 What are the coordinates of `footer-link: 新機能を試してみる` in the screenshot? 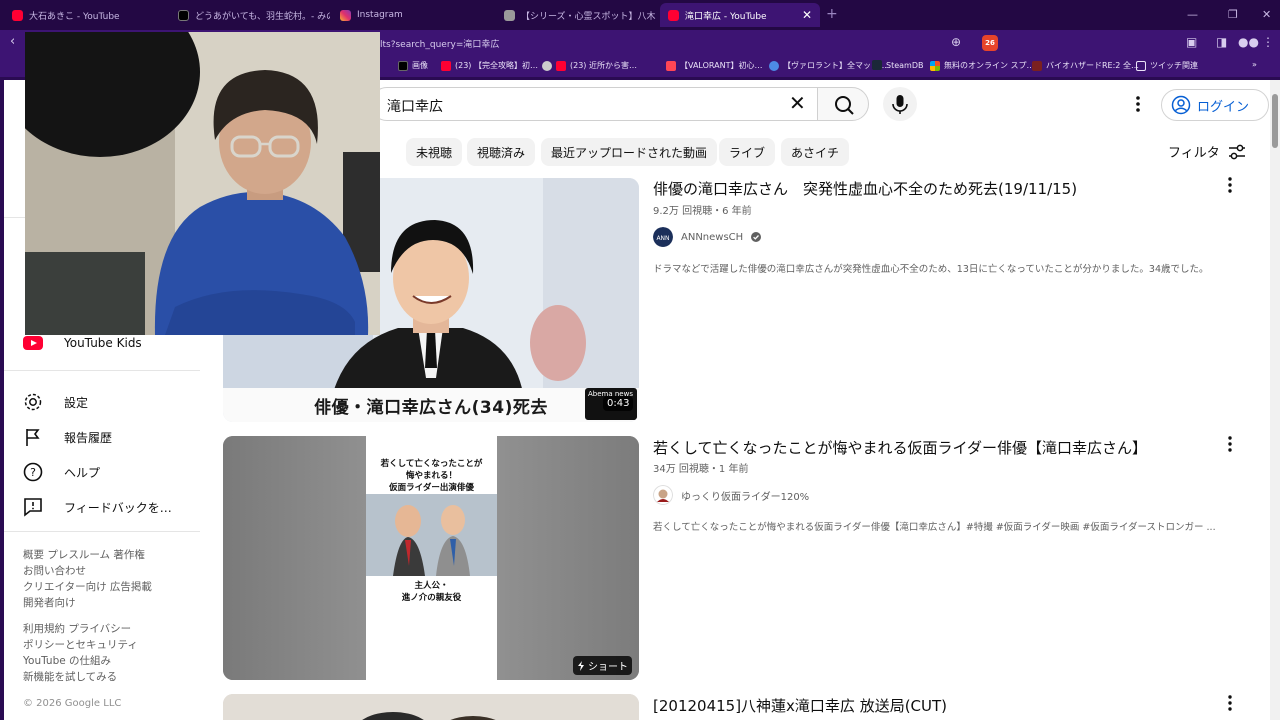 It's located at (70, 676).